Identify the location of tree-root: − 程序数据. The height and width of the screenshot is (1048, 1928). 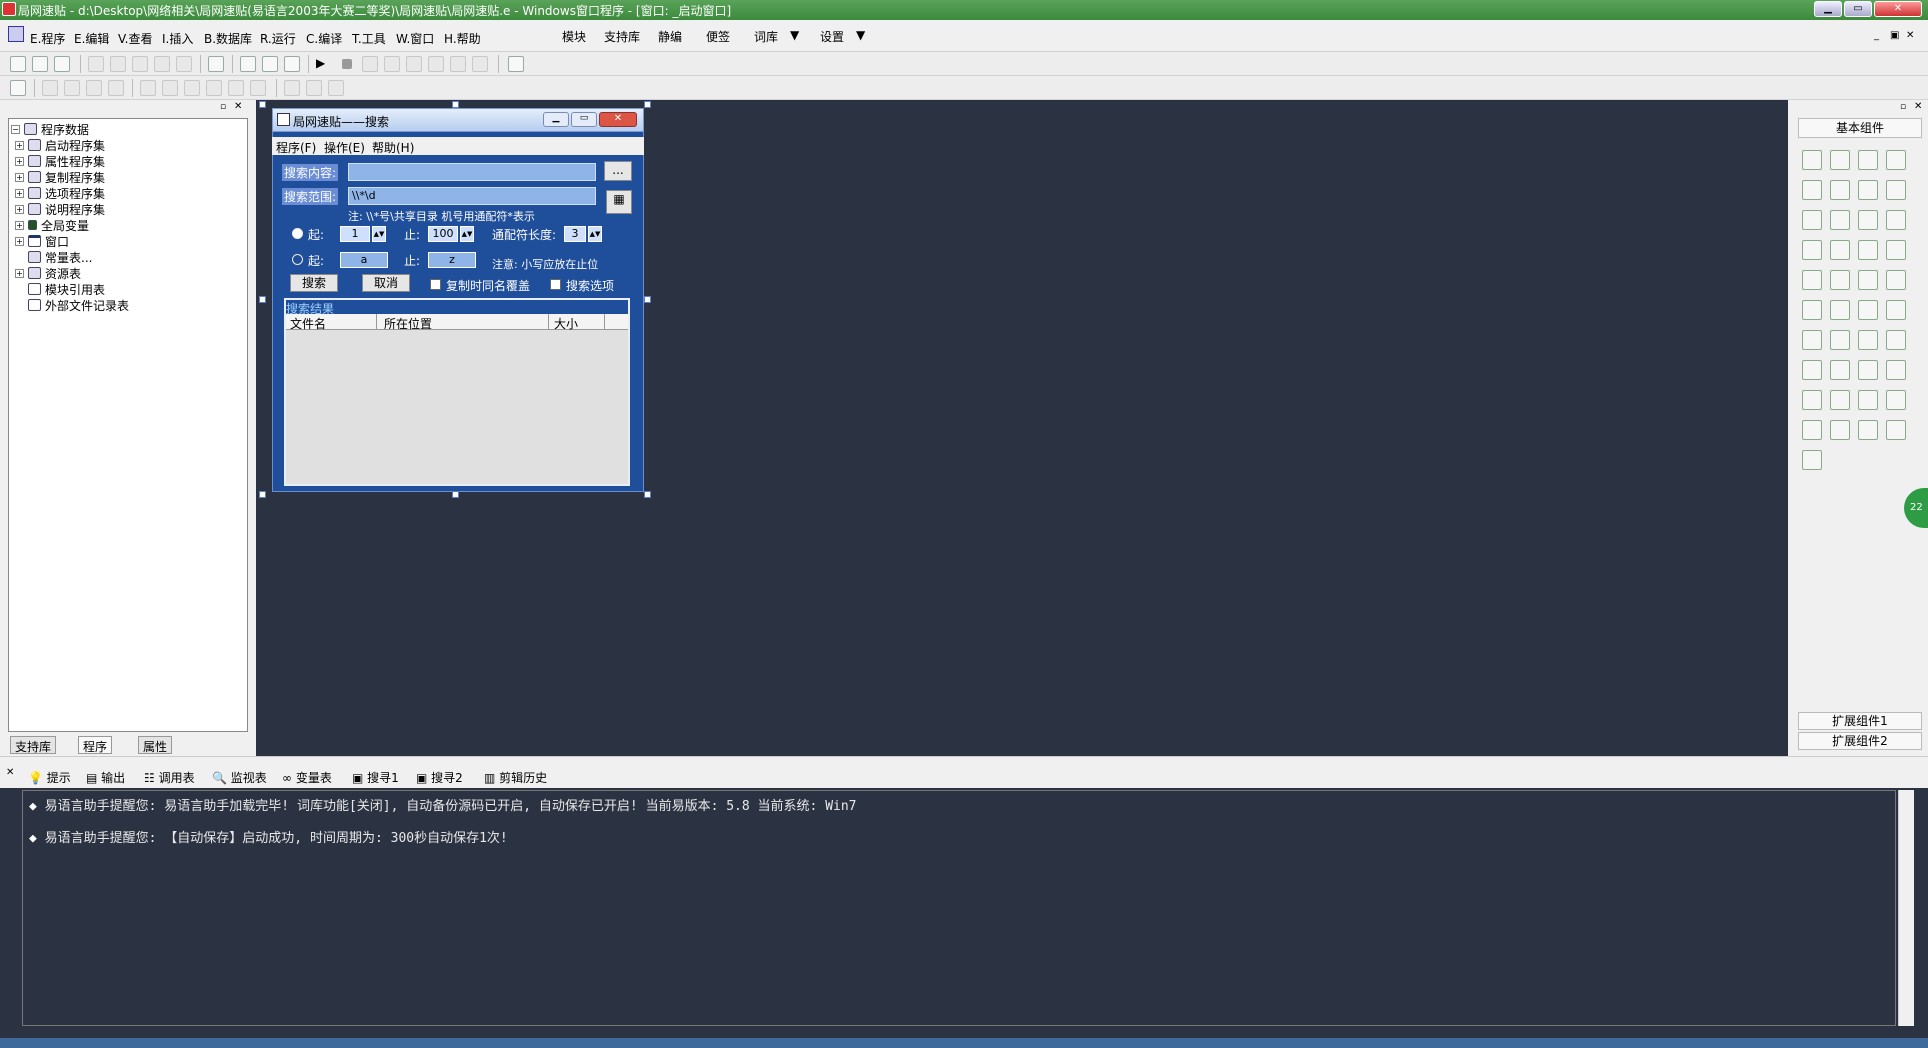
(50, 129).